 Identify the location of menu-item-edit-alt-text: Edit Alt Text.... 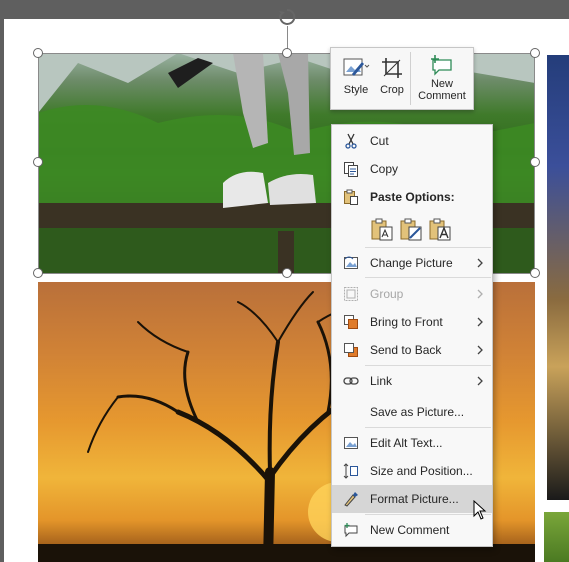
(412, 443).